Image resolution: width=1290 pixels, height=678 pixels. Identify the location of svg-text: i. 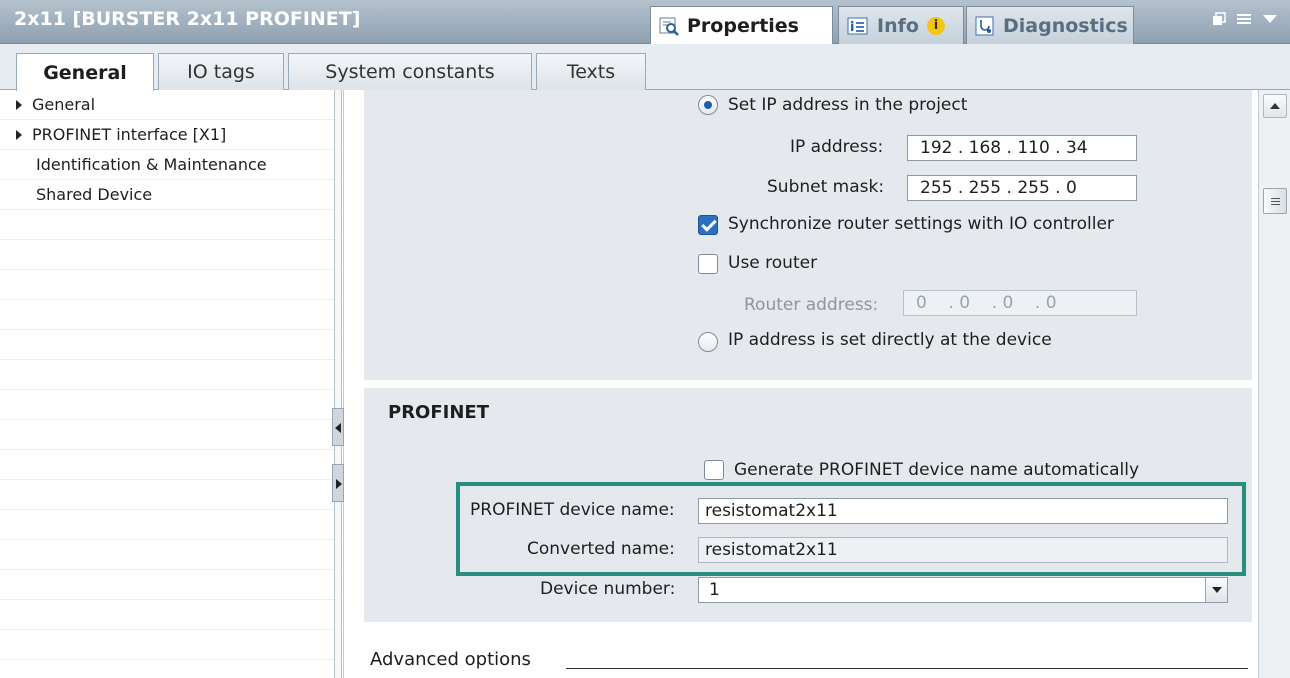
(852, 27).